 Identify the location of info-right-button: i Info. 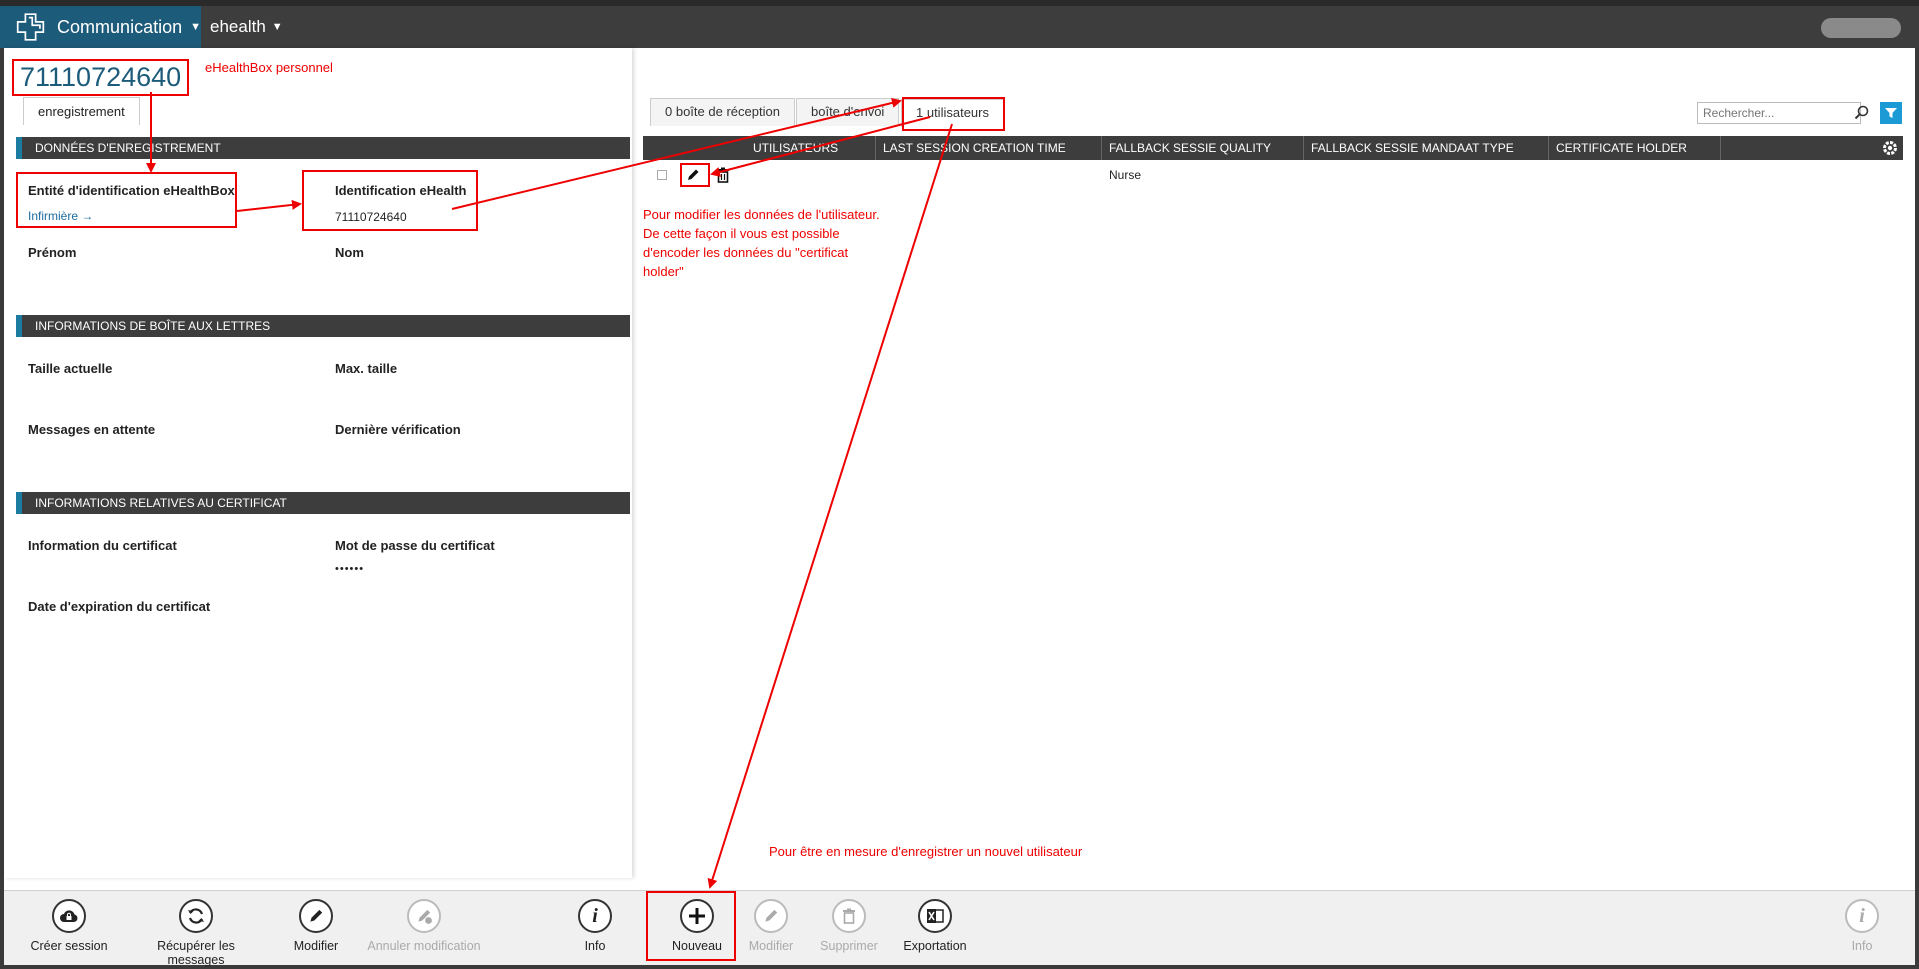
(1862, 926).